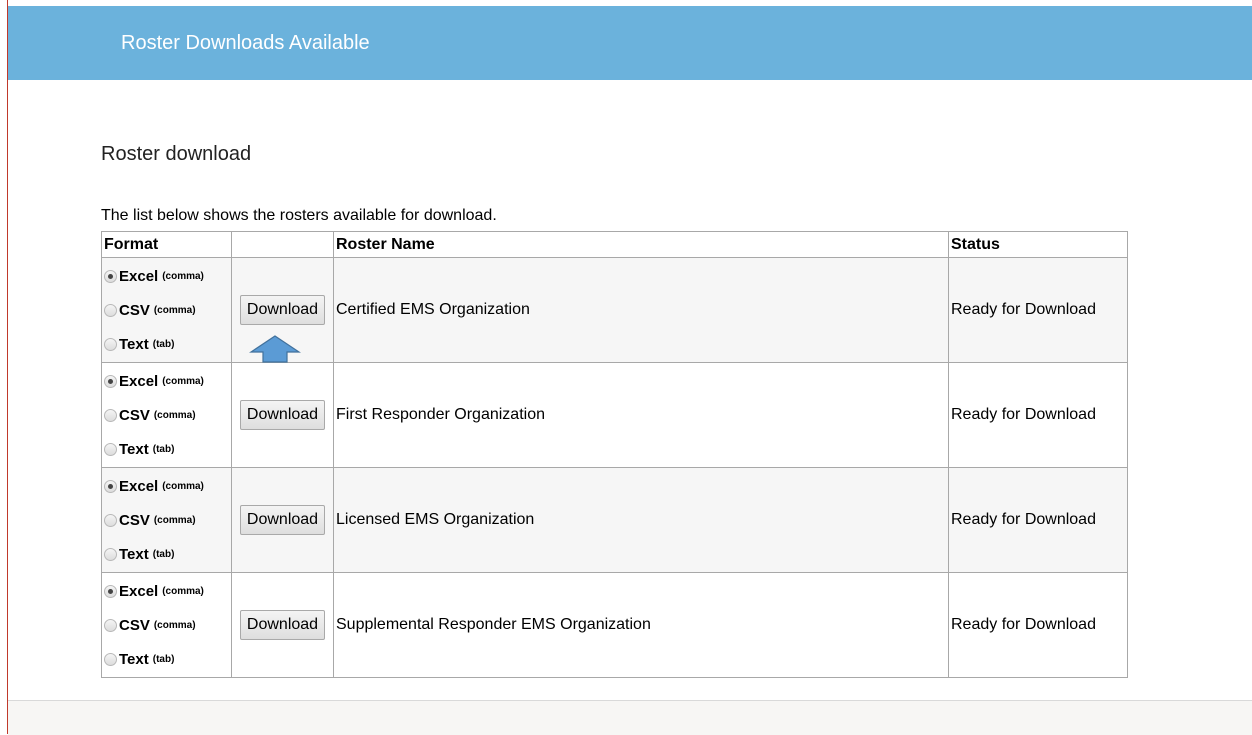 This screenshot has height=735, width=1252. I want to click on up-arrow-icon, so click(275, 349).